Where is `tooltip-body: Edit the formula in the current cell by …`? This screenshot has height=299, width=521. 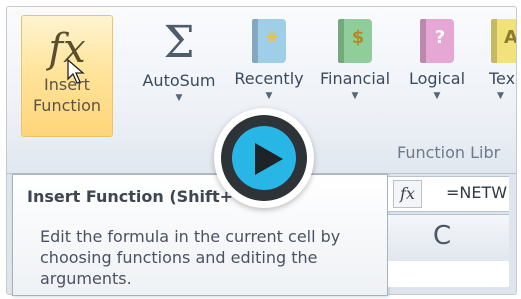
tooltip-body: Edit the formula in the current cell by … is located at coordinates (190, 257).